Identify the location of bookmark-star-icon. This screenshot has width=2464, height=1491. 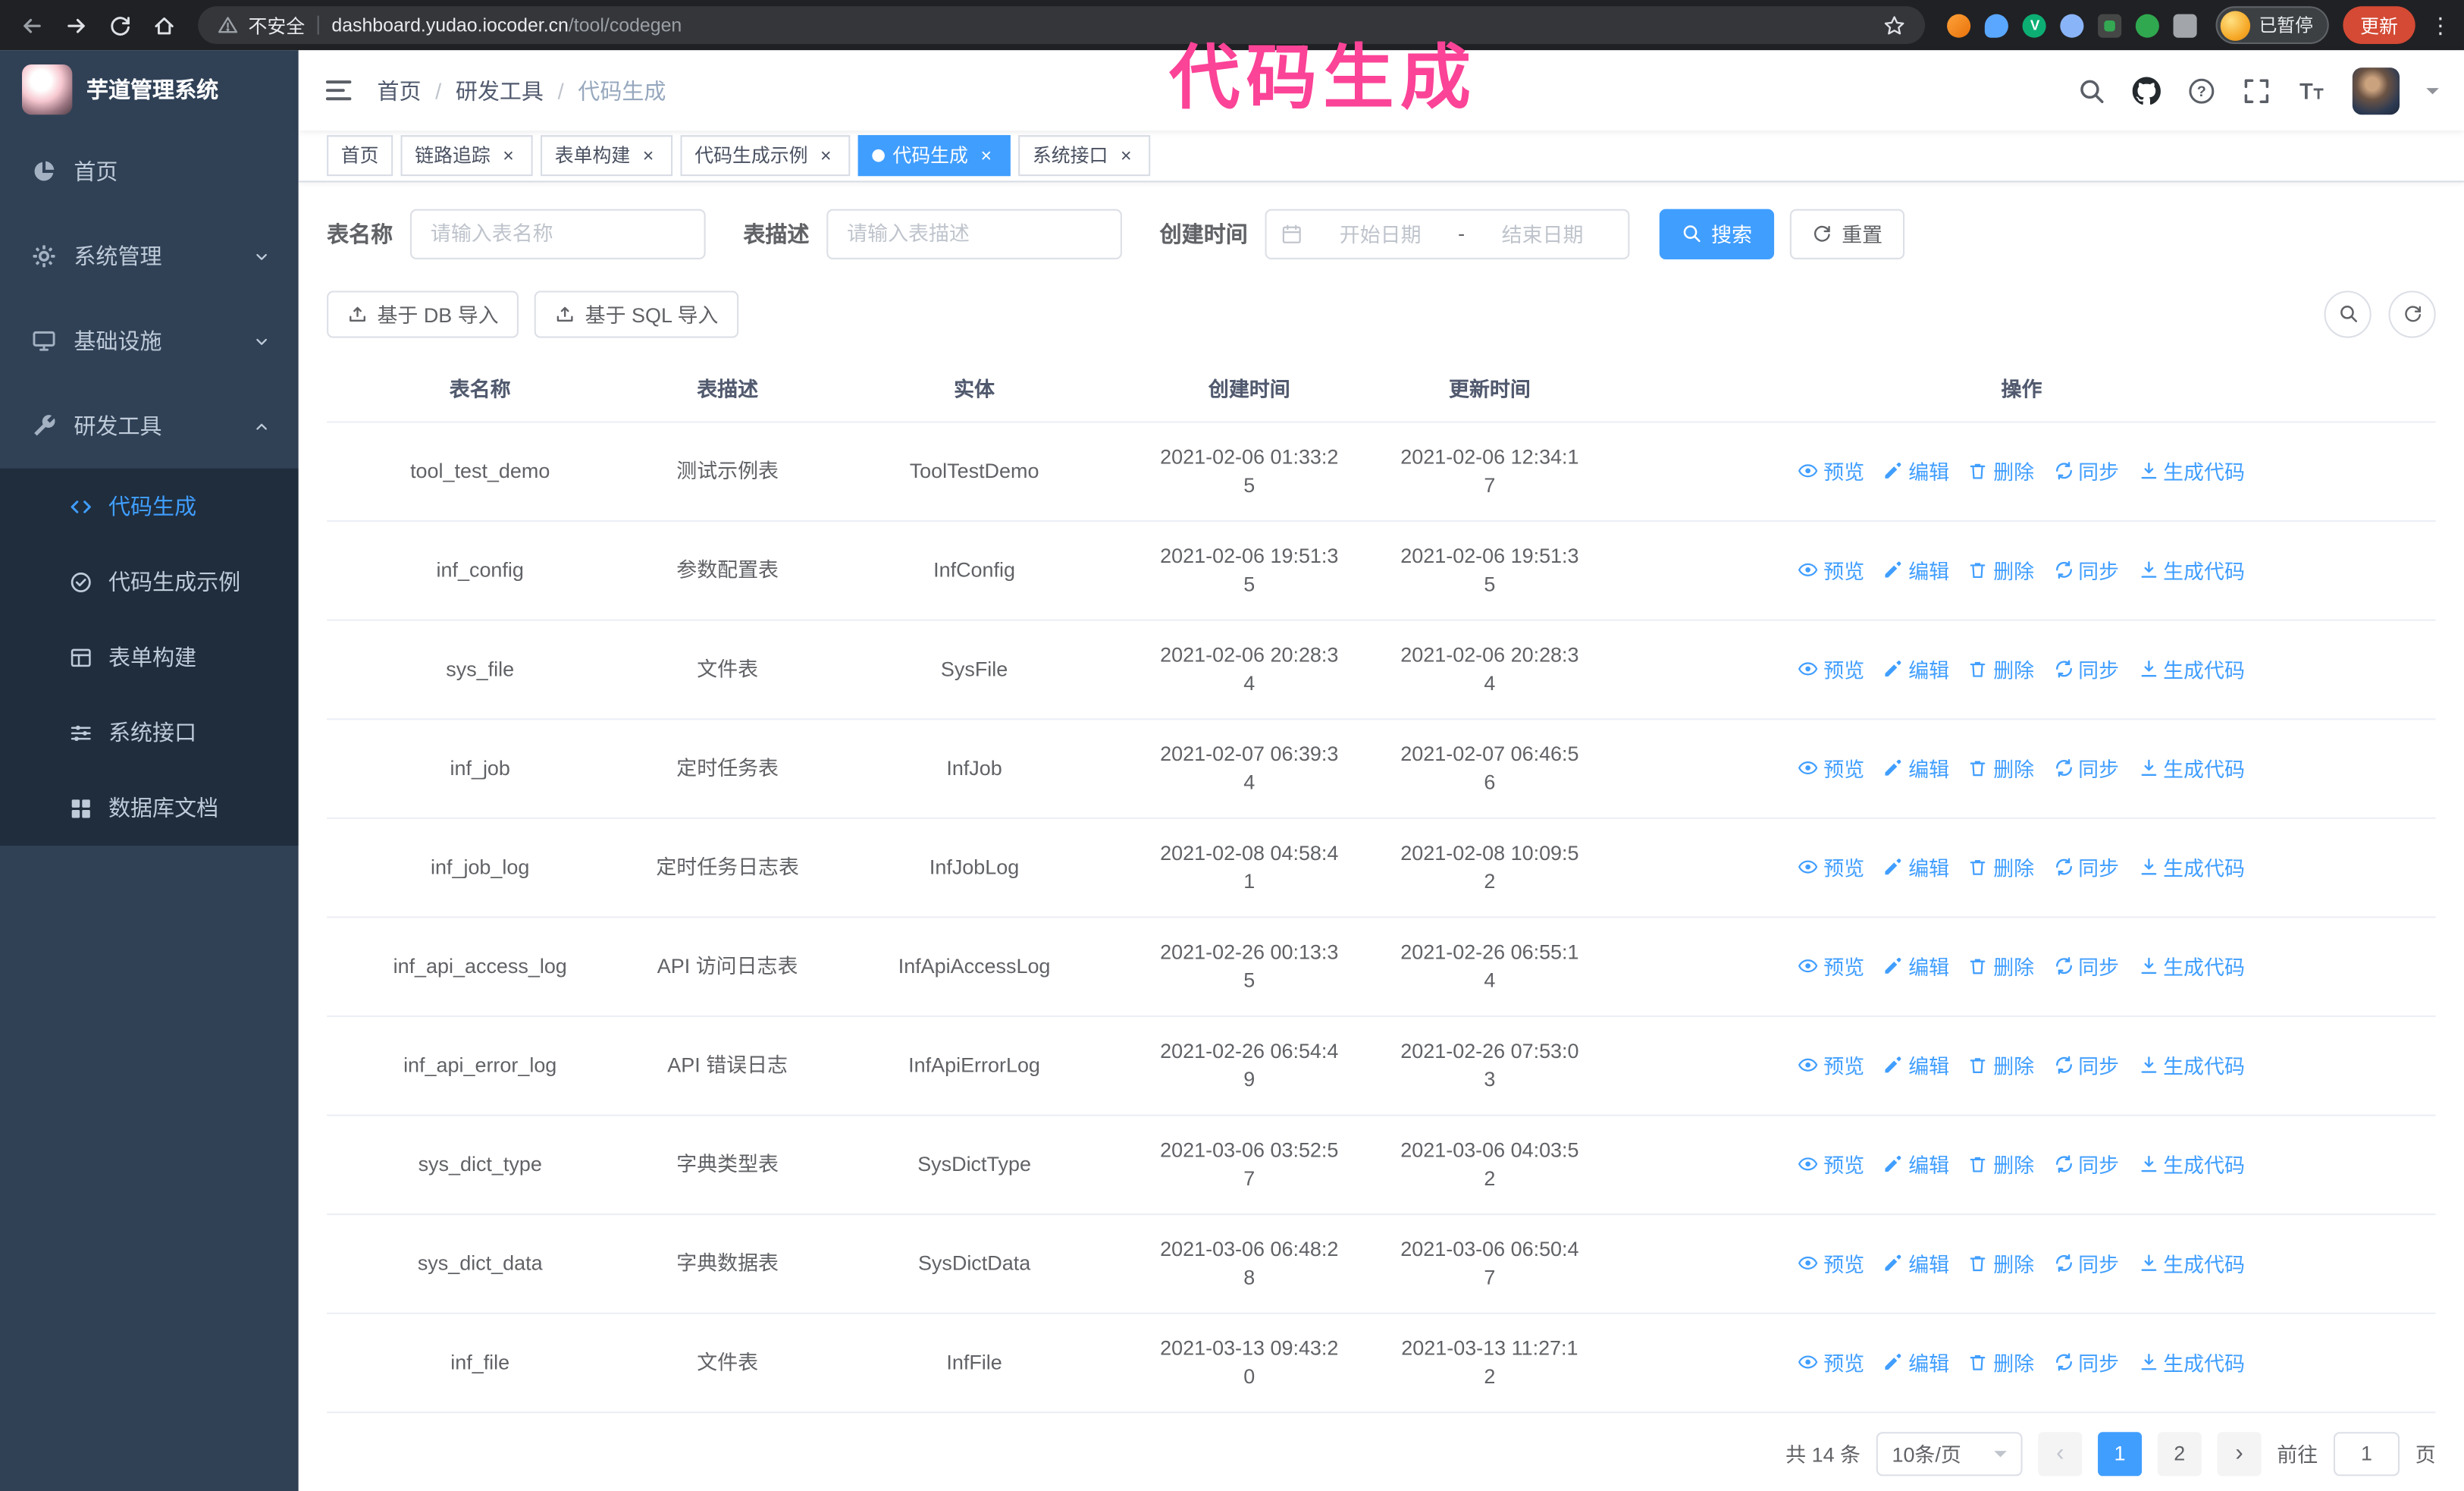
(1895, 25).